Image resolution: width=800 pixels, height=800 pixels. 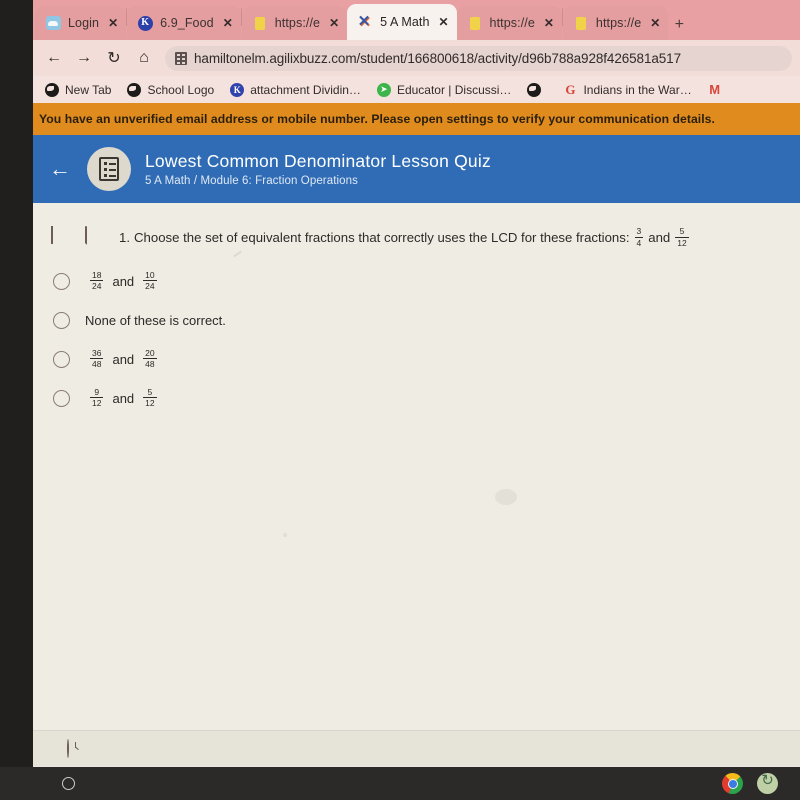 What do you see at coordinates (97, 274) in the screenshot?
I see `fraction-numerator: 18` at bounding box center [97, 274].